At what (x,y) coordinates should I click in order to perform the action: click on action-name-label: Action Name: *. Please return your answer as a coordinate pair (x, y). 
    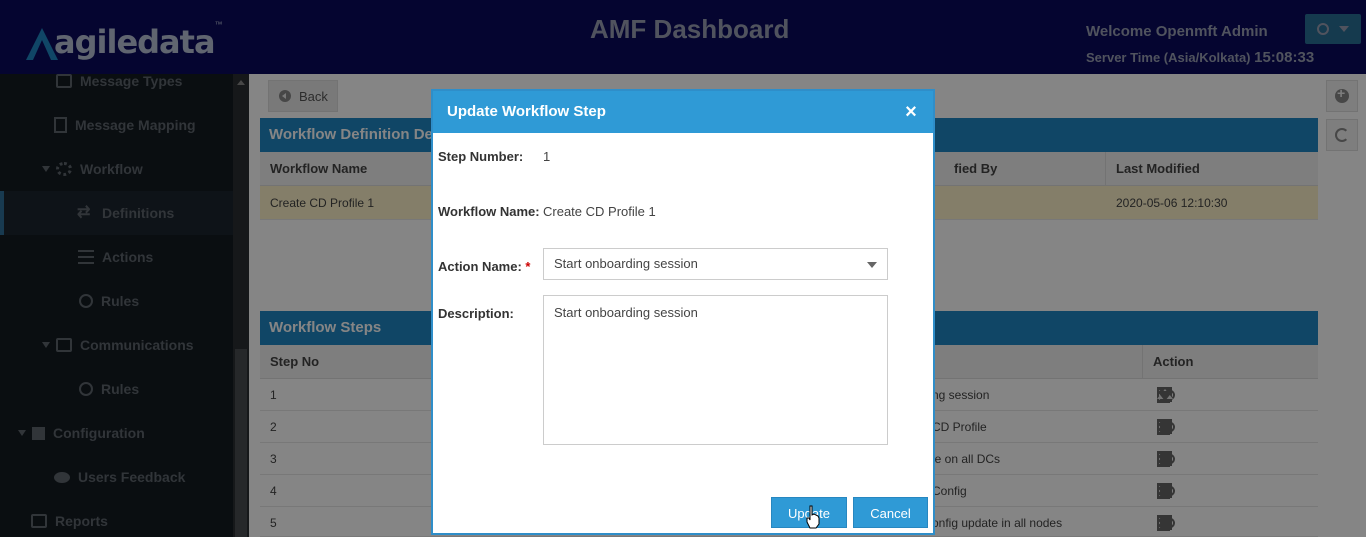
    Looking at the image, I should click on (484, 266).